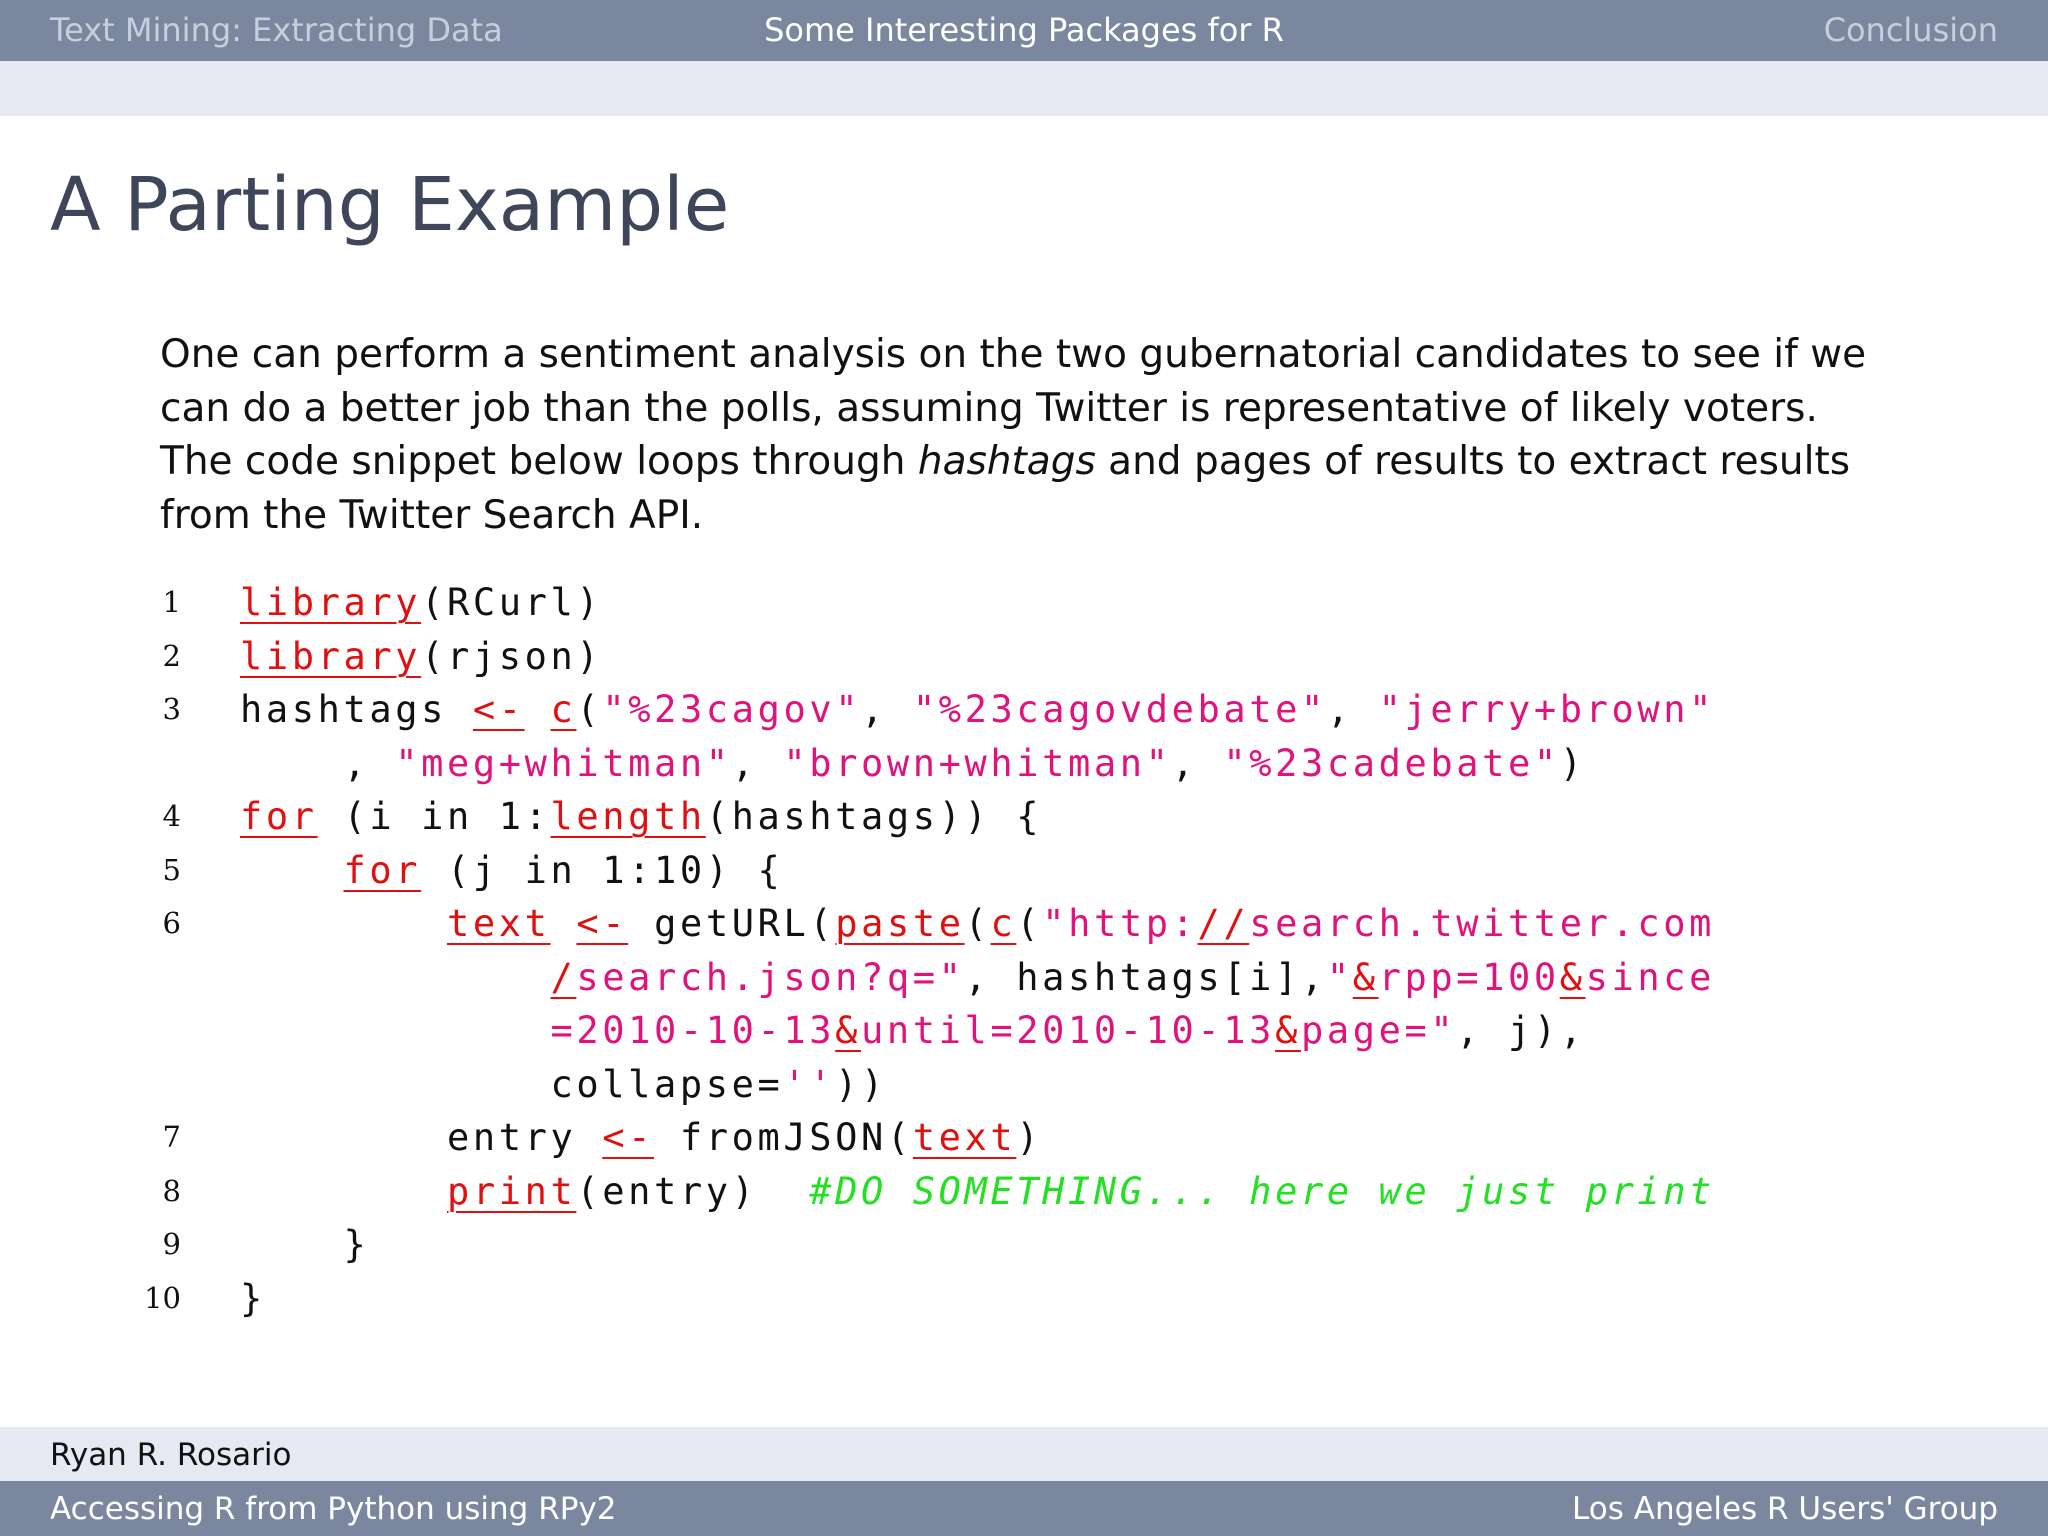  Describe the element at coordinates (333, 1509) in the screenshot. I see `footer-talk-title: Accessing R from Python using RPy2` at that location.